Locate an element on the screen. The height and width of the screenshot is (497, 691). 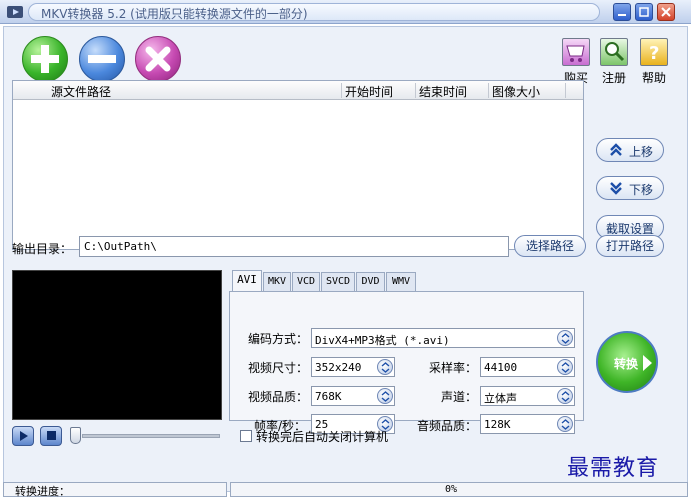
sample-rate-label: 采样率： is located at coordinates (453, 368).